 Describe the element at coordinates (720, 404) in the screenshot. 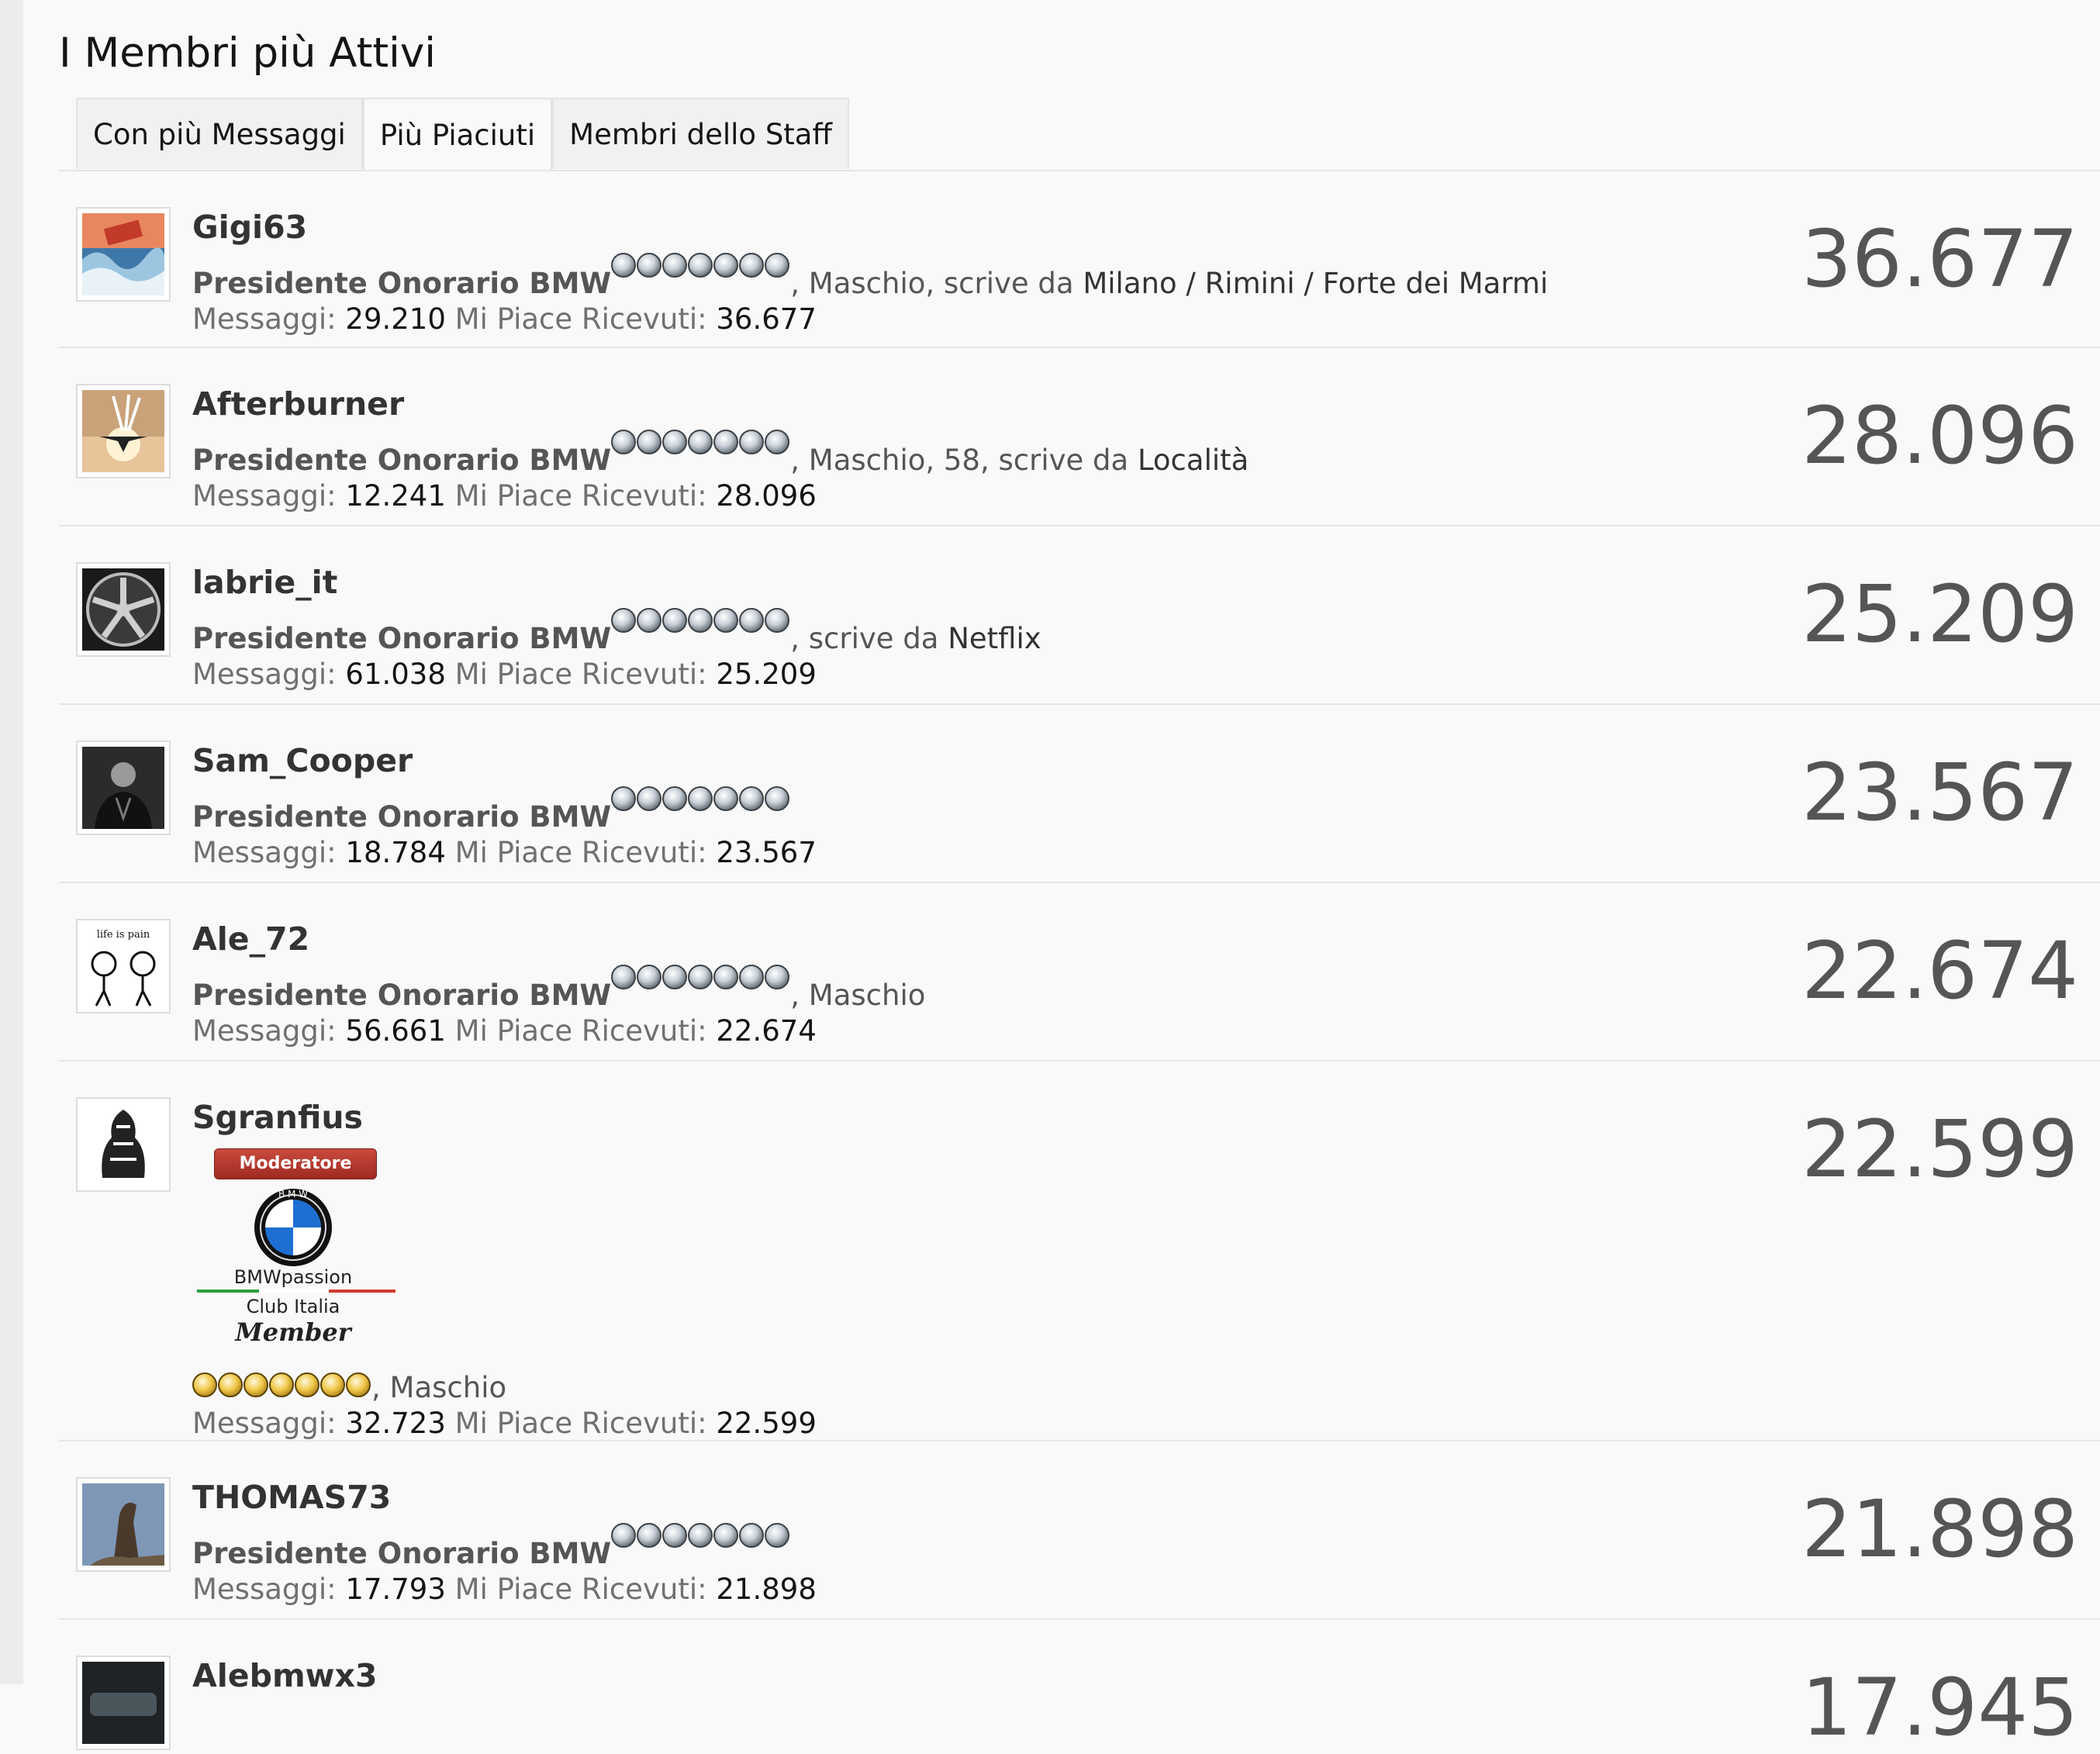

I see `member-username: Afterburner` at that location.